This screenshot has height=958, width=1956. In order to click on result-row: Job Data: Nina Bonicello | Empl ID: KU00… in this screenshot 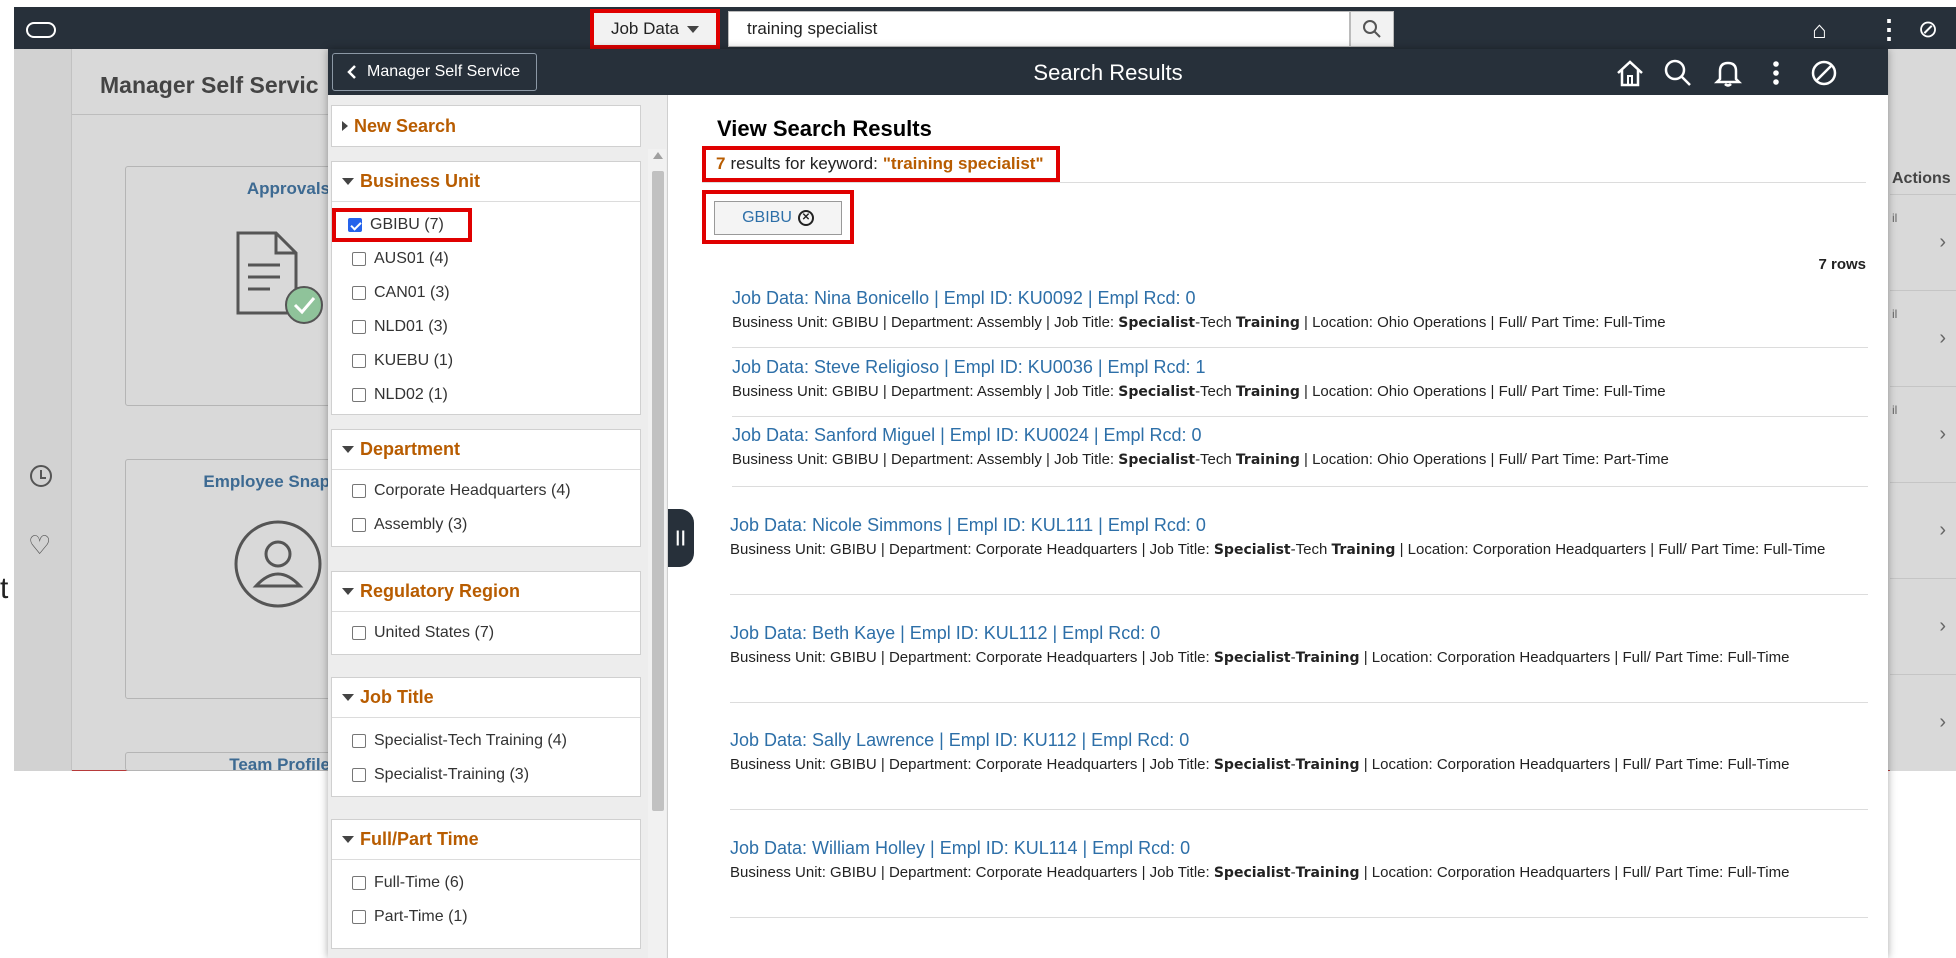, I will do `click(1300, 318)`.